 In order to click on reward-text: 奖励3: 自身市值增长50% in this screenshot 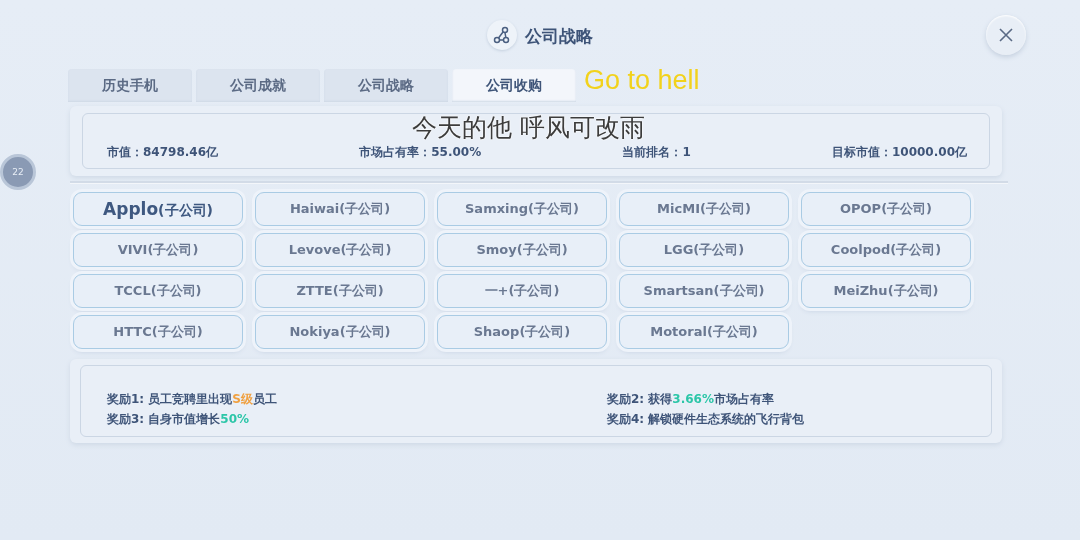, I will do `click(179, 419)`.